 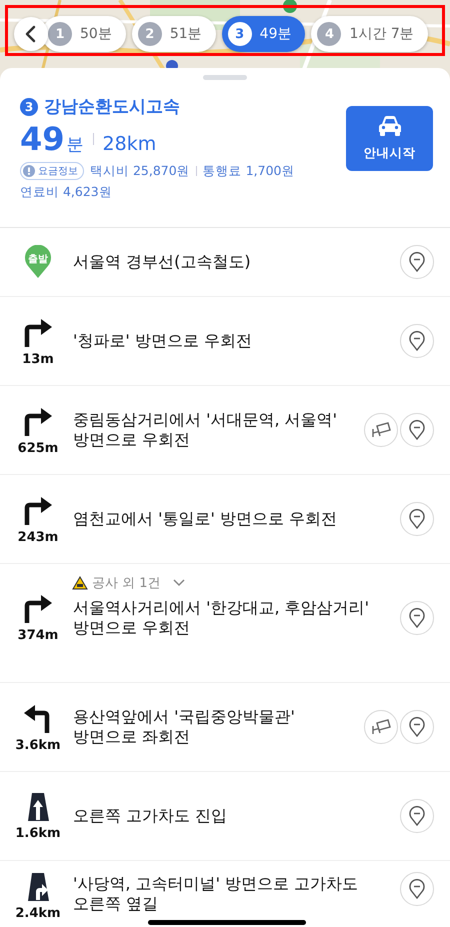 I want to click on route-distance: 28km, so click(x=129, y=144).